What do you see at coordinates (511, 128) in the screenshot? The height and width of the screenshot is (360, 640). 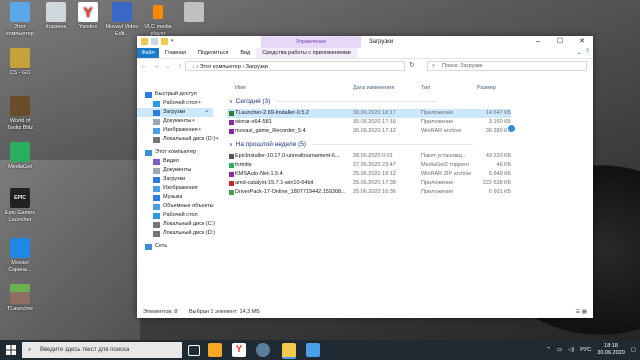 I see `mouse-cursor` at bounding box center [511, 128].